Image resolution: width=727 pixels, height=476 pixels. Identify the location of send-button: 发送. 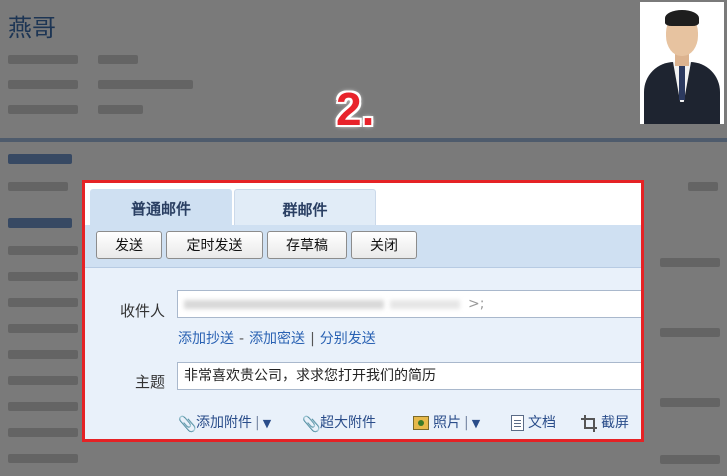
(129, 245).